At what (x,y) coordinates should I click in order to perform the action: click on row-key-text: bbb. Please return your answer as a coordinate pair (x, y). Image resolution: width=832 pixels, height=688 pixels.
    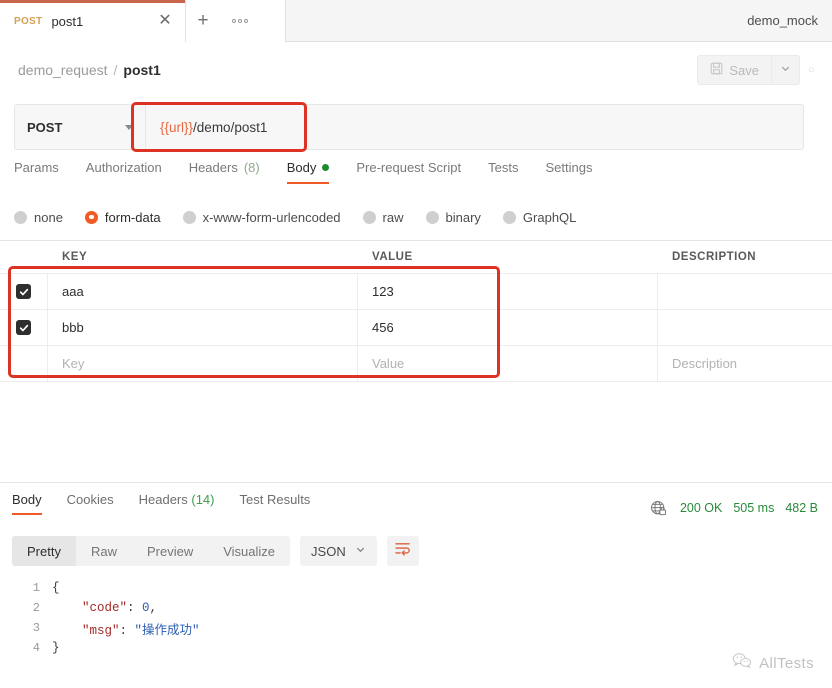
    Looking at the image, I should click on (73, 327).